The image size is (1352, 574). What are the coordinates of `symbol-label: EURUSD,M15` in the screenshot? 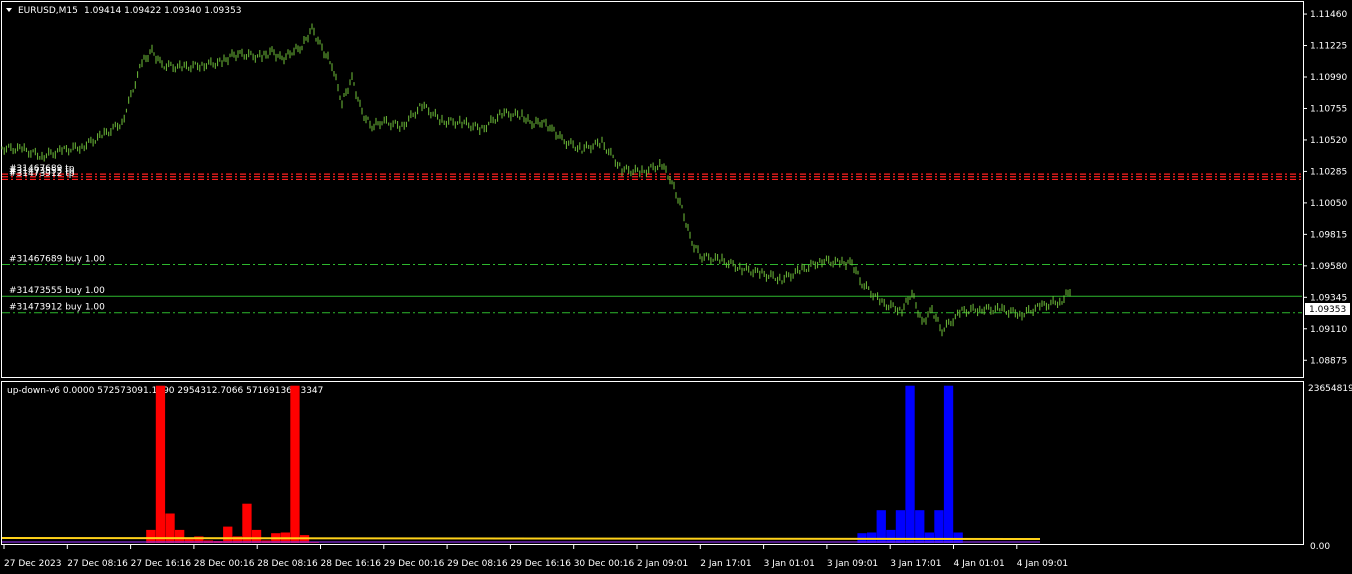 It's located at (48, 11).